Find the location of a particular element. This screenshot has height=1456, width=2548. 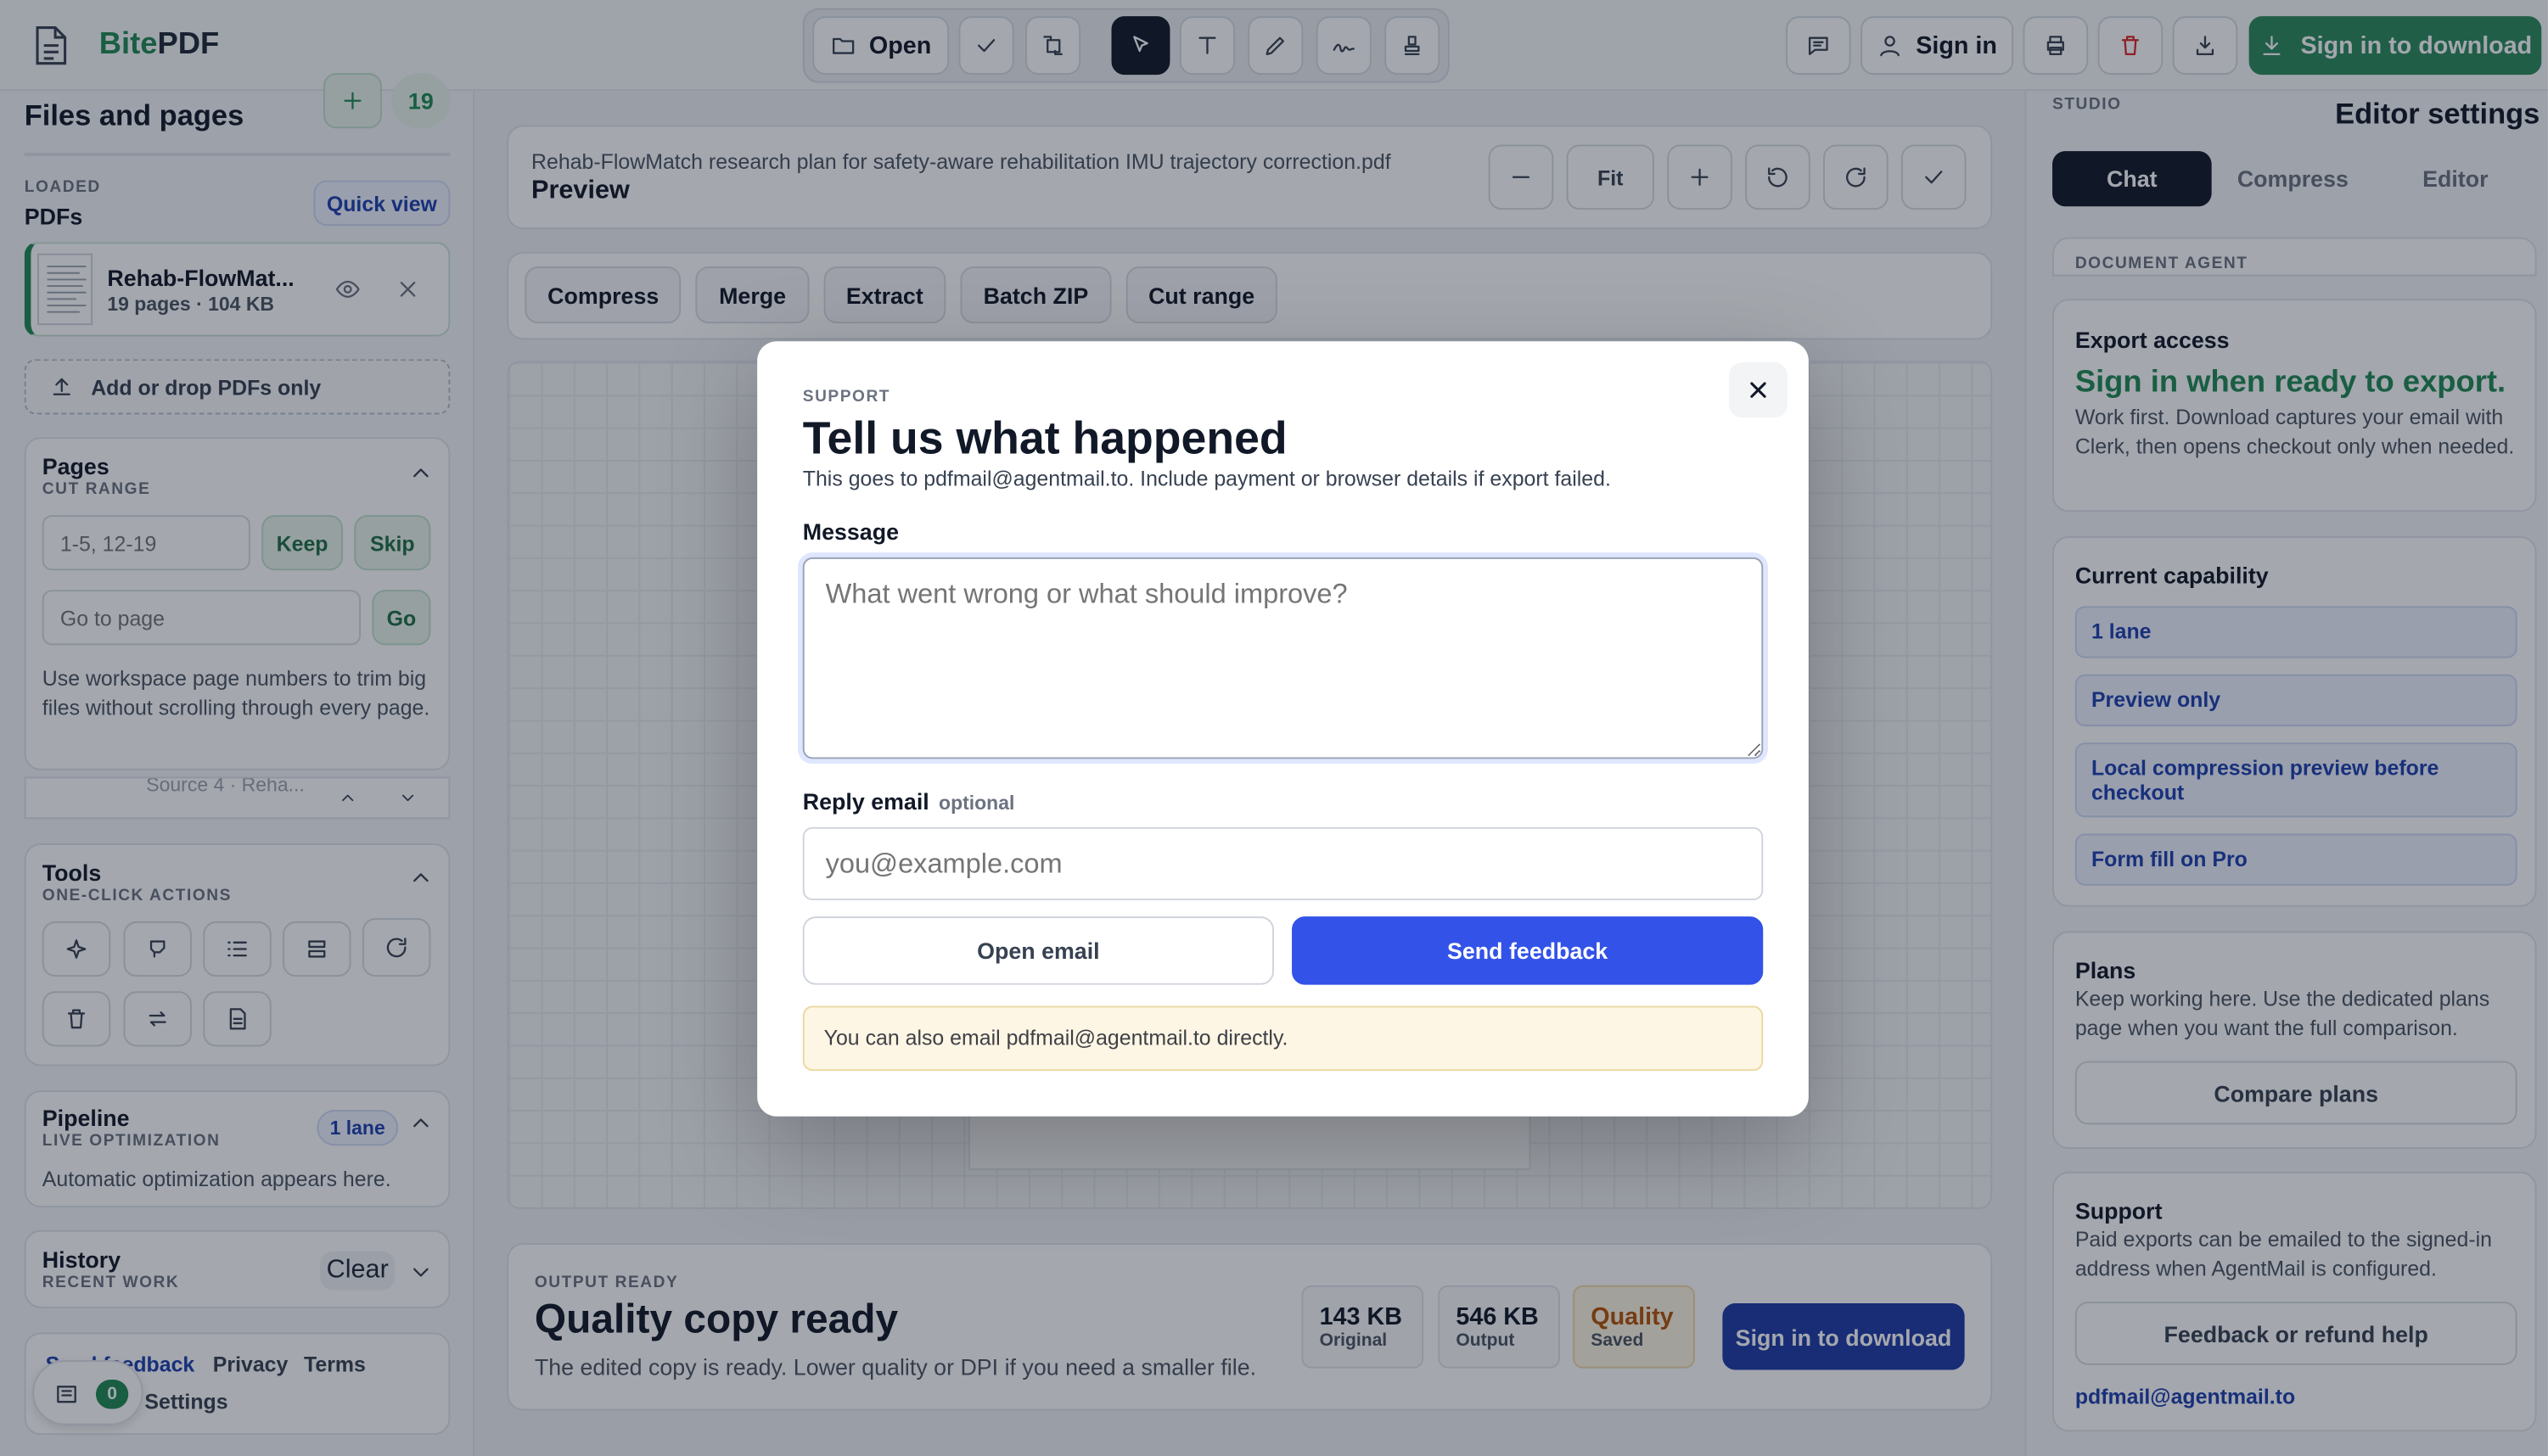

close-icon is located at coordinates (1758, 390).